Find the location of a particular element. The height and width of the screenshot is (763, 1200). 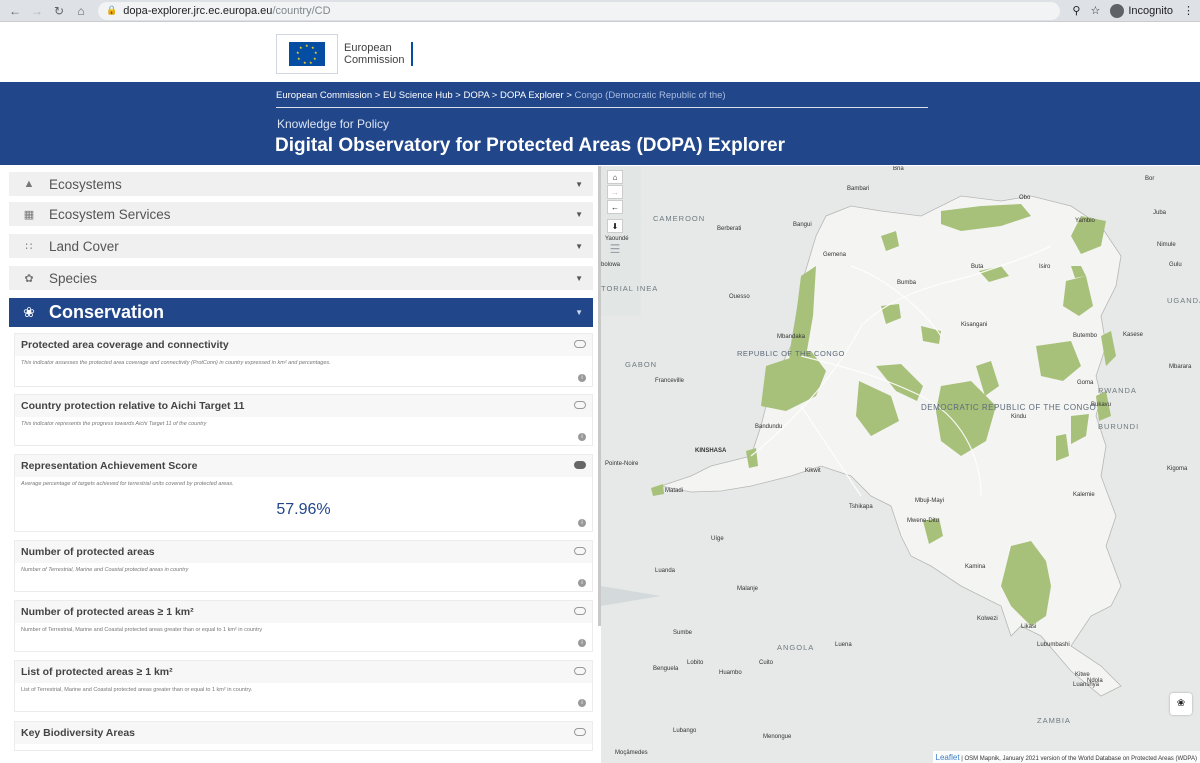

map-label: Lobito is located at coordinates (695, 663).